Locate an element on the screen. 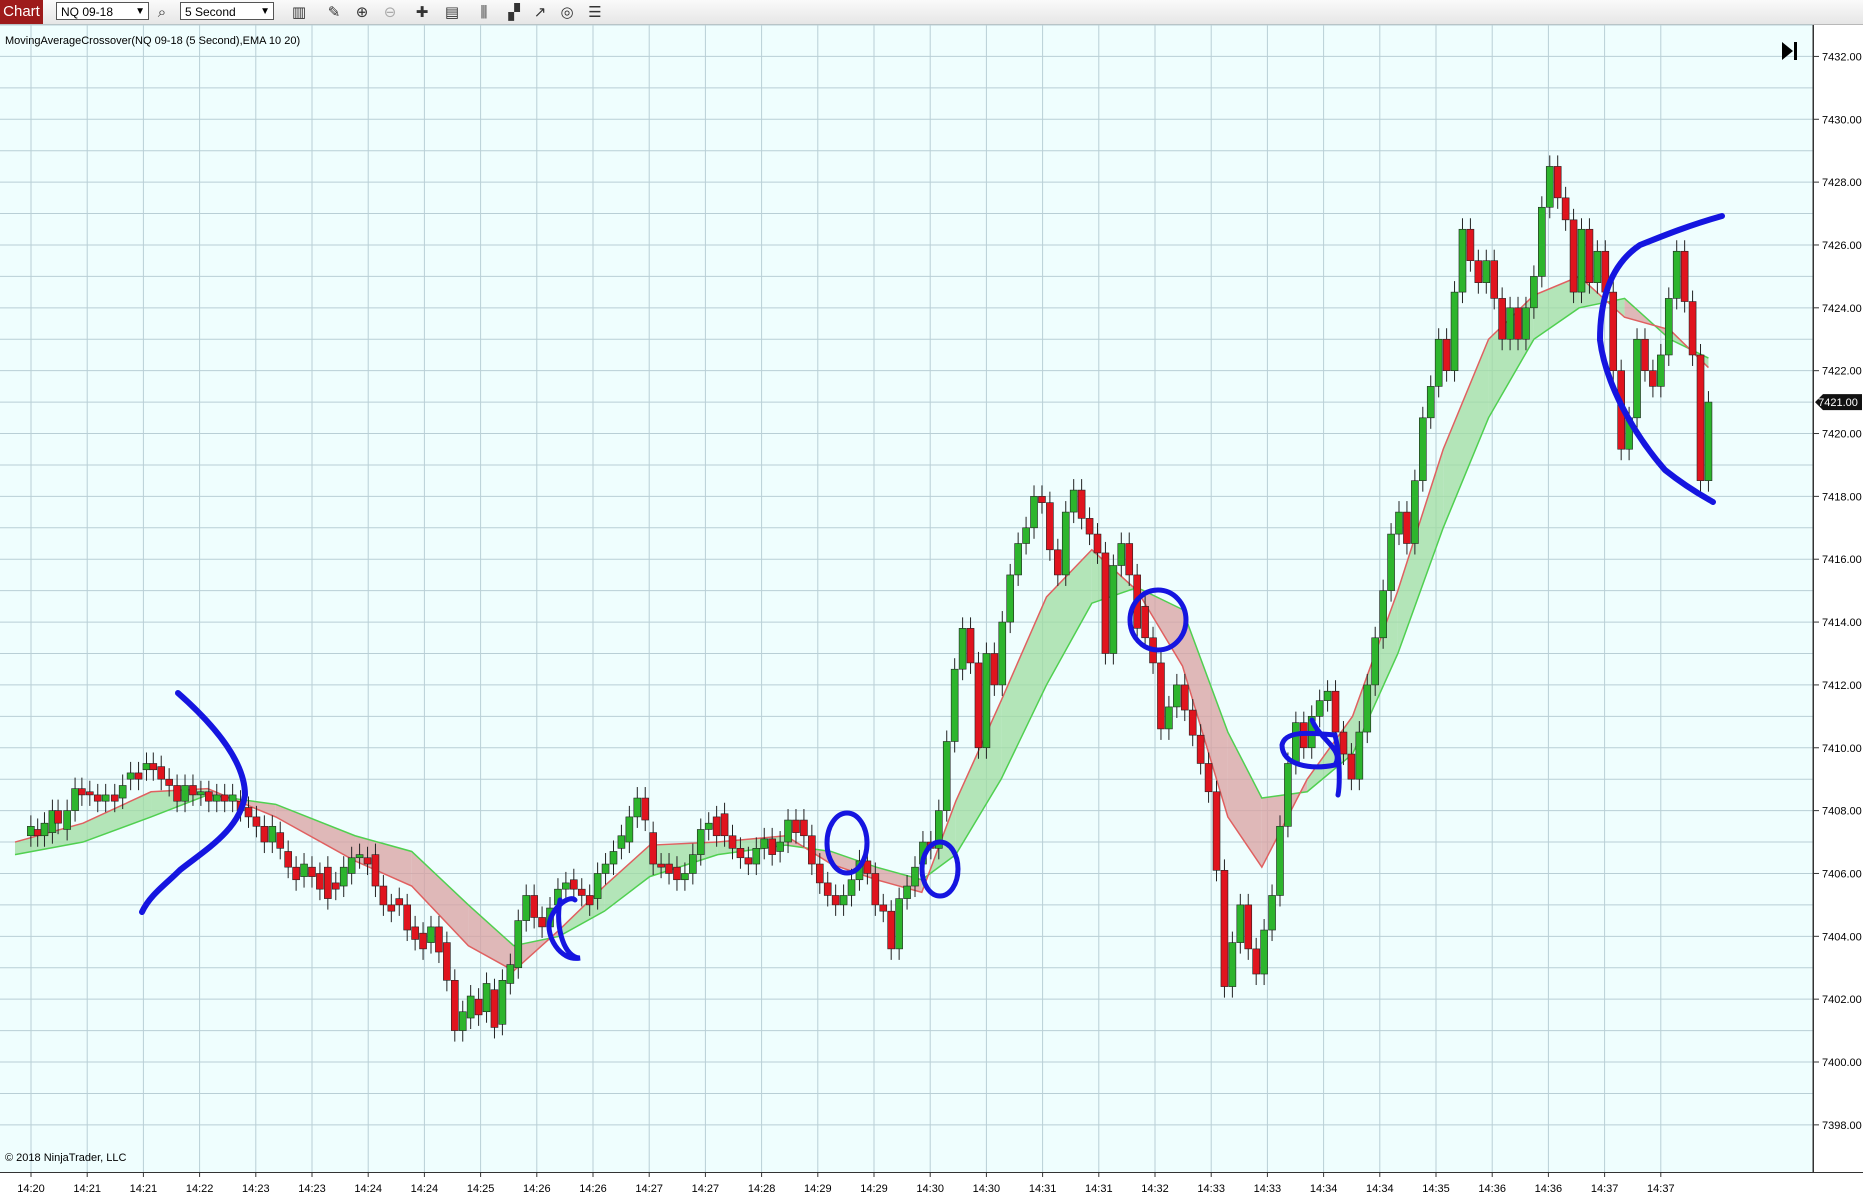 The width and height of the screenshot is (1863, 1201). time-axis-panel is located at coordinates (931, 1186).